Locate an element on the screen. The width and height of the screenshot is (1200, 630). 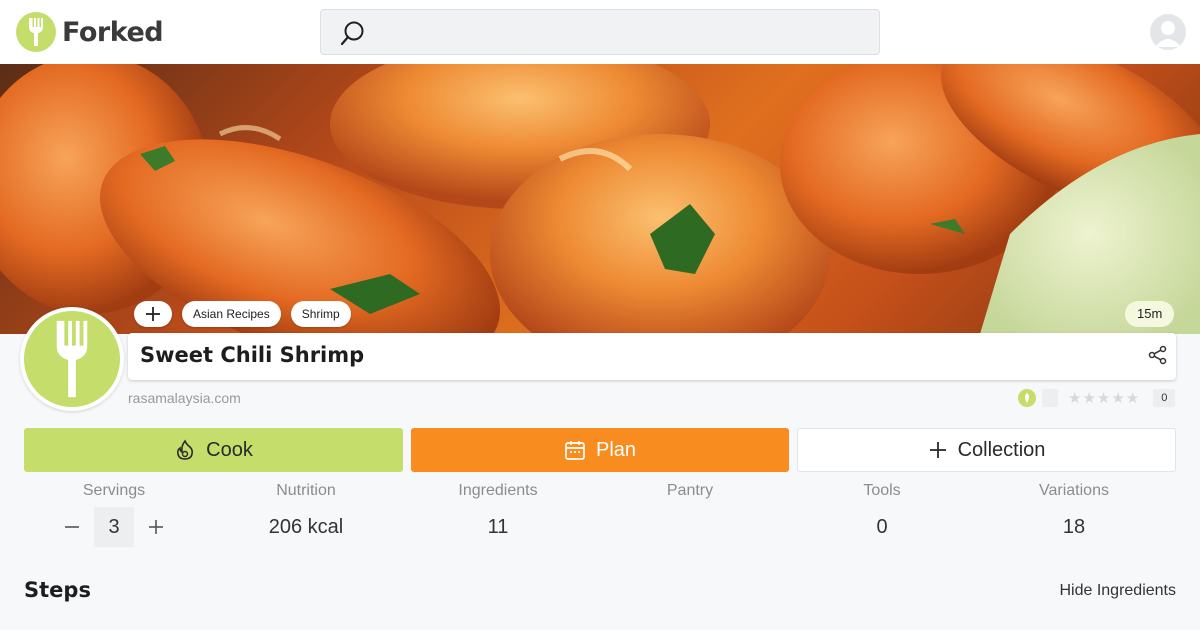
brand-name: Forked is located at coordinates (113, 32).